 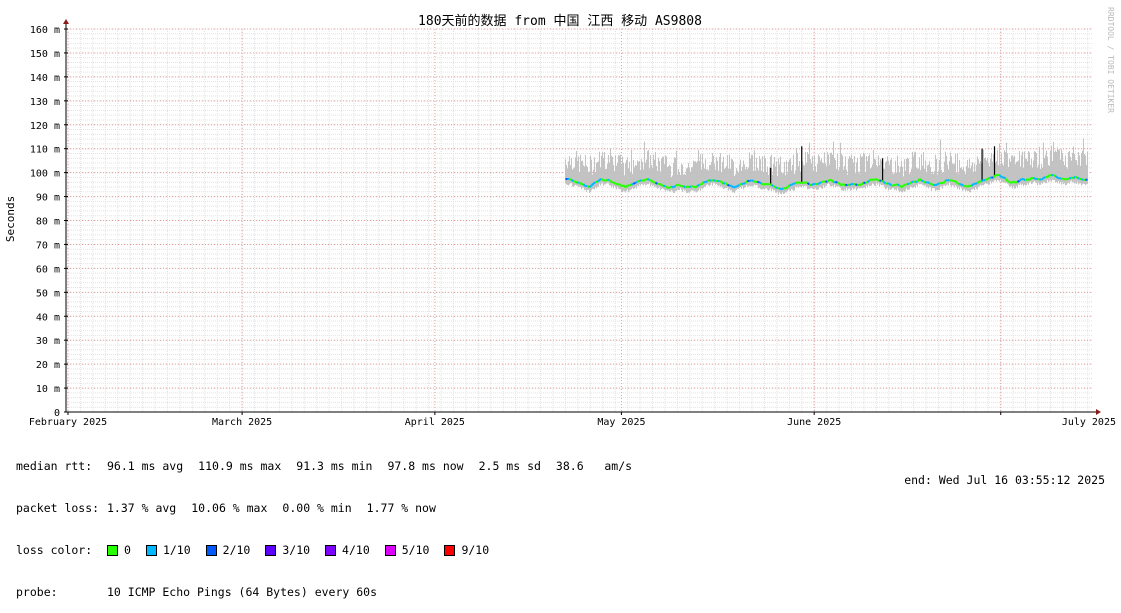 What do you see at coordinates (145, 466) in the screenshot?
I see `median-rtt-avg: 96.1 ms avg` at bounding box center [145, 466].